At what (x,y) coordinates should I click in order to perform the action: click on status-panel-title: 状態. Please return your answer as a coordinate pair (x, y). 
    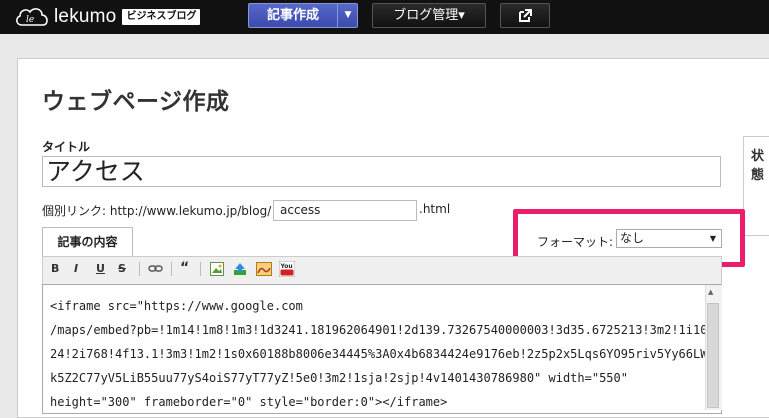
    Looking at the image, I should click on (758, 166).